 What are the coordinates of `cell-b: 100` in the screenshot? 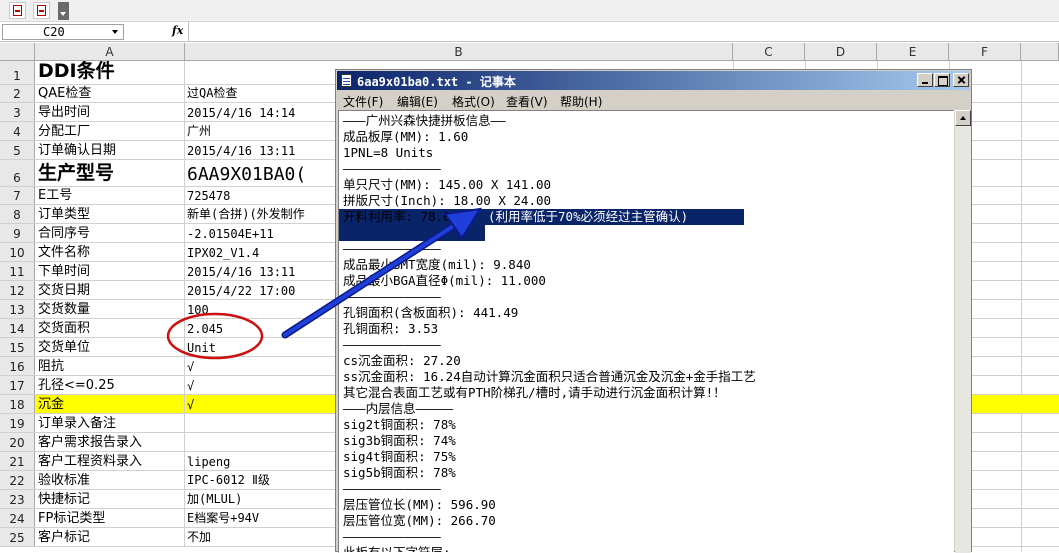 It's located at (260, 309).